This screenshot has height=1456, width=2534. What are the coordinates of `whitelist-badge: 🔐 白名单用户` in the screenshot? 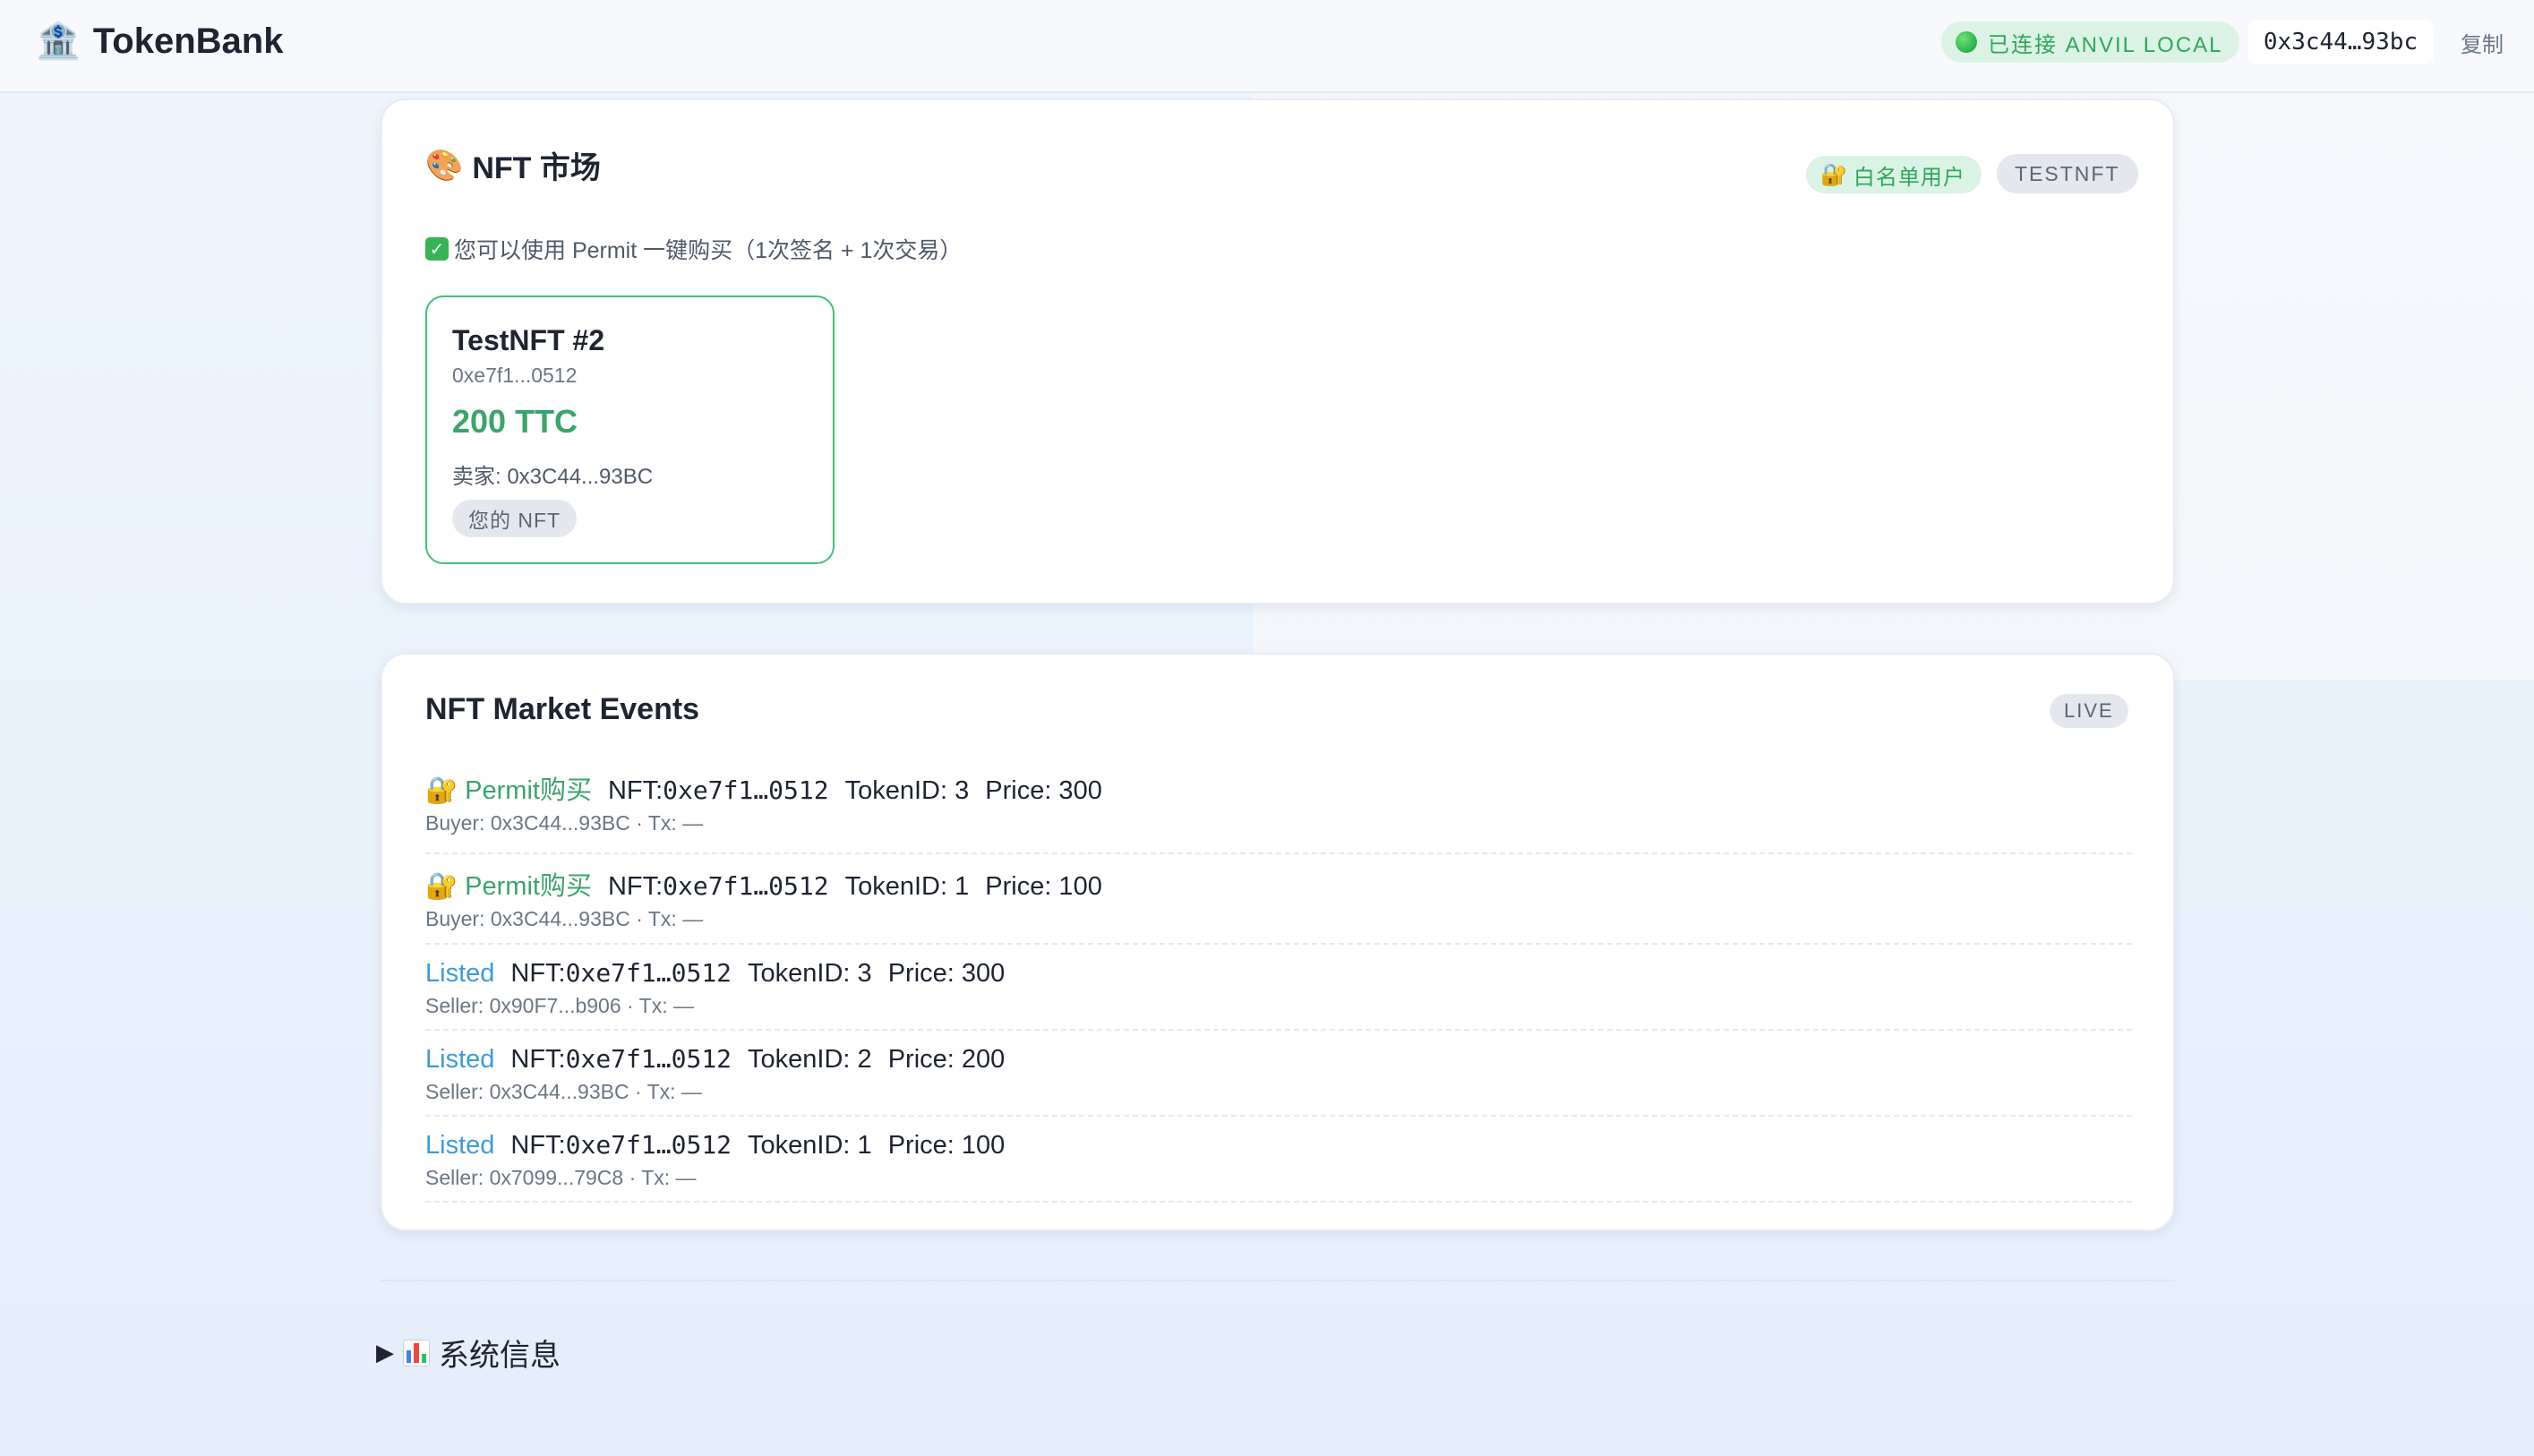 It's located at (1894, 174).